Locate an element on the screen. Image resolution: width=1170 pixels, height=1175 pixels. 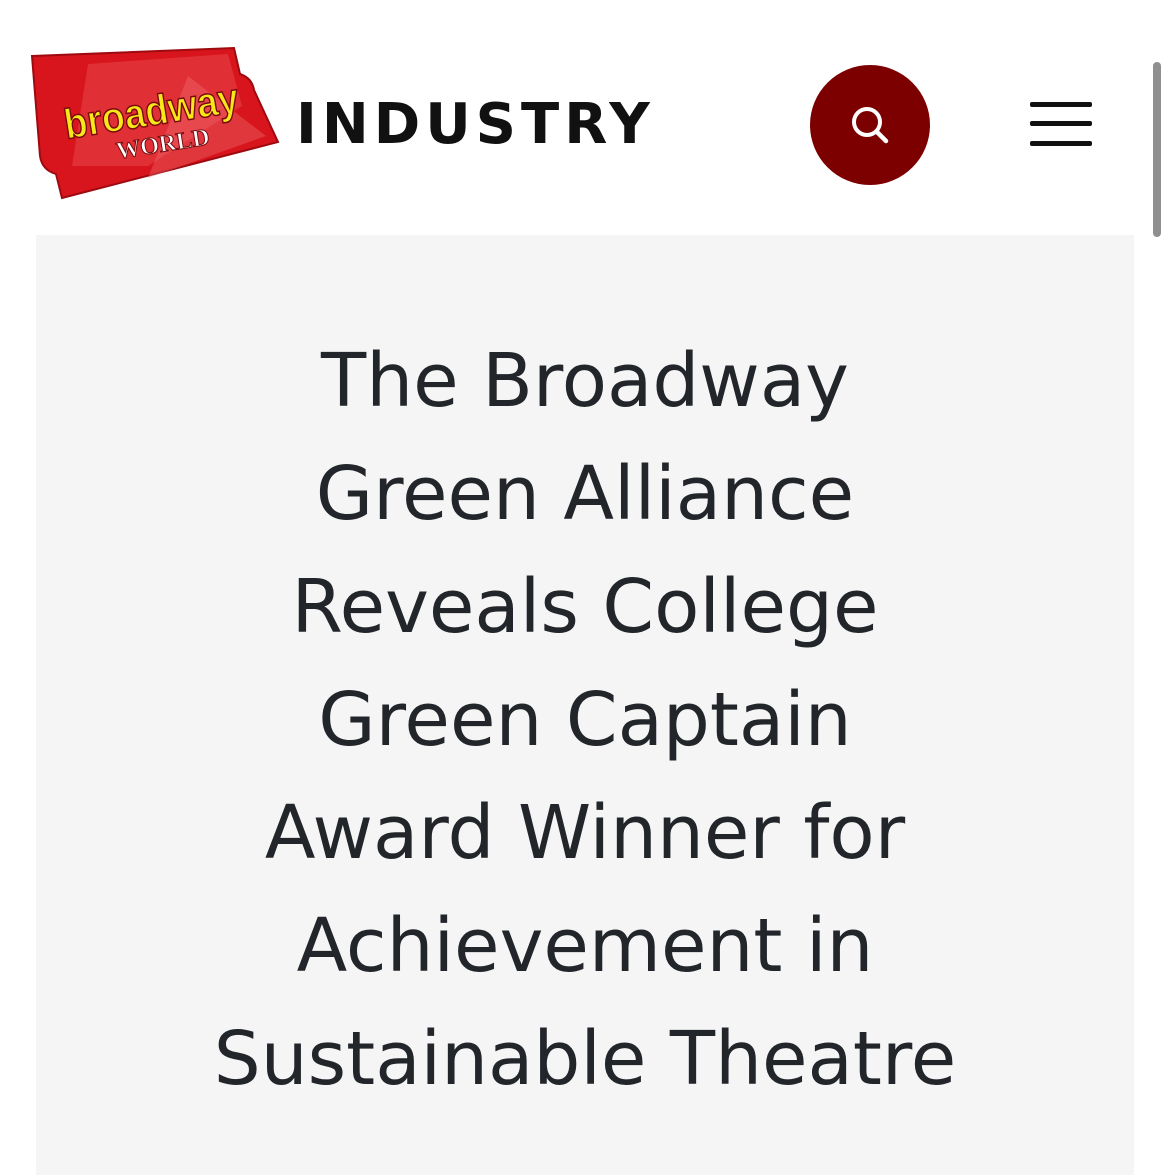
menu-bar-bottom is located at coordinates (1061, 143).